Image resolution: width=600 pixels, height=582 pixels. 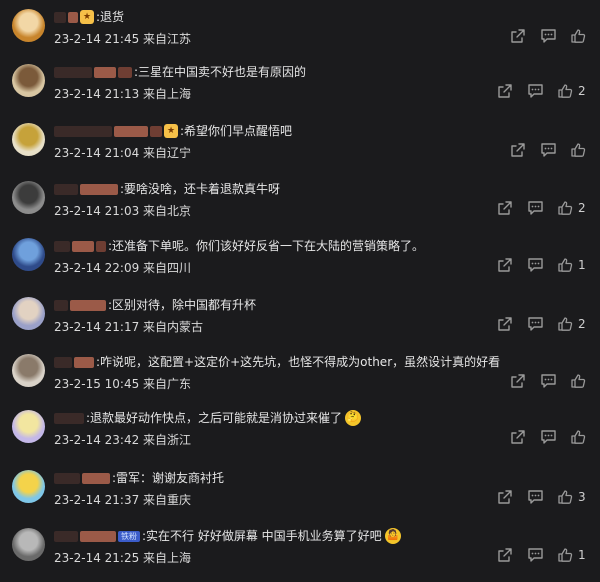 What do you see at coordinates (173, 327) in the screenshot?
I see `comment-location: 来自内蒙古` at bounding box center [173, 327].